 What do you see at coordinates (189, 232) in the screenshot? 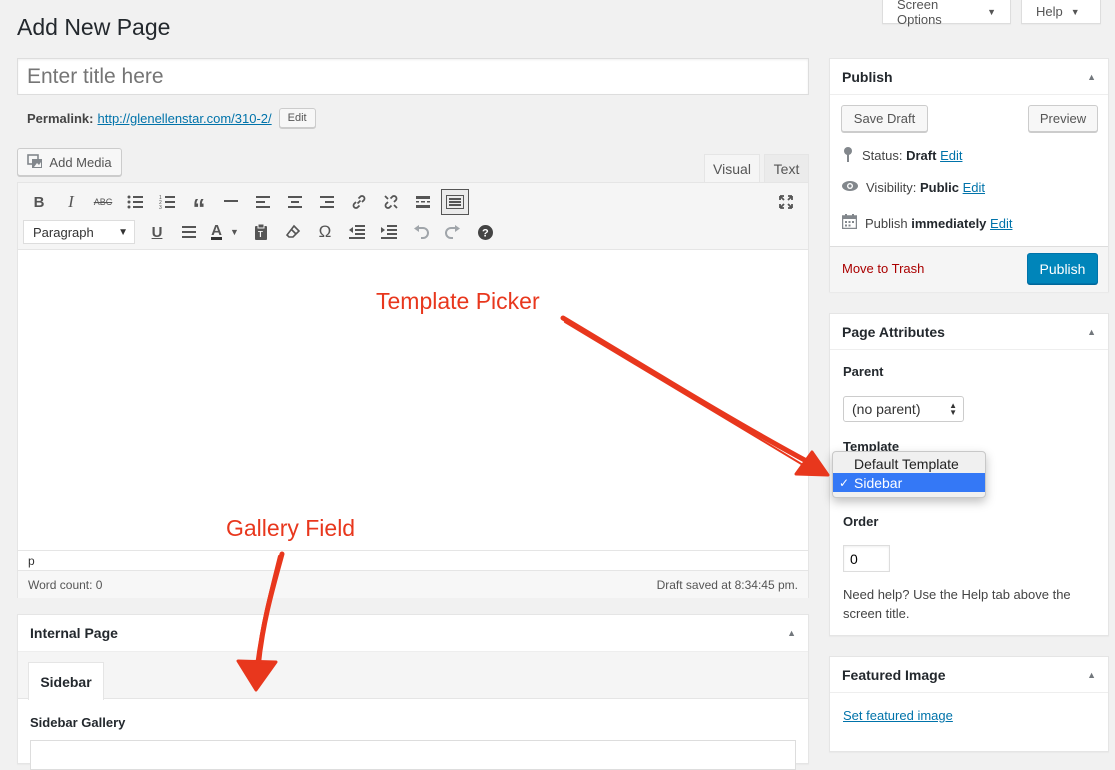
I see `justify-icon` at bounding box center [189, 232].